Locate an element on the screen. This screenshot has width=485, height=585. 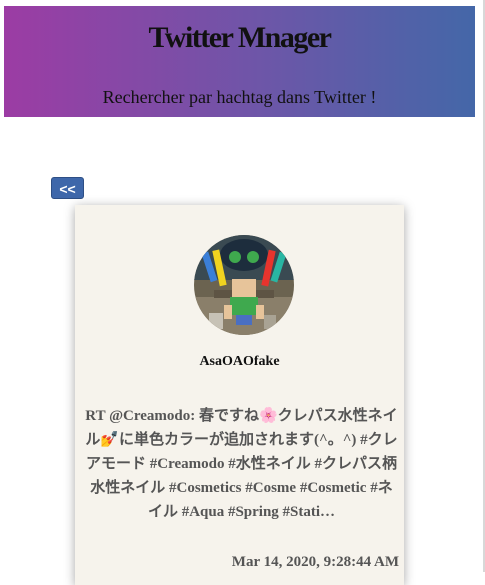
app-subtitle: Rechercher par hachtag dans Twitter ! is located at coordinates (239, 97).